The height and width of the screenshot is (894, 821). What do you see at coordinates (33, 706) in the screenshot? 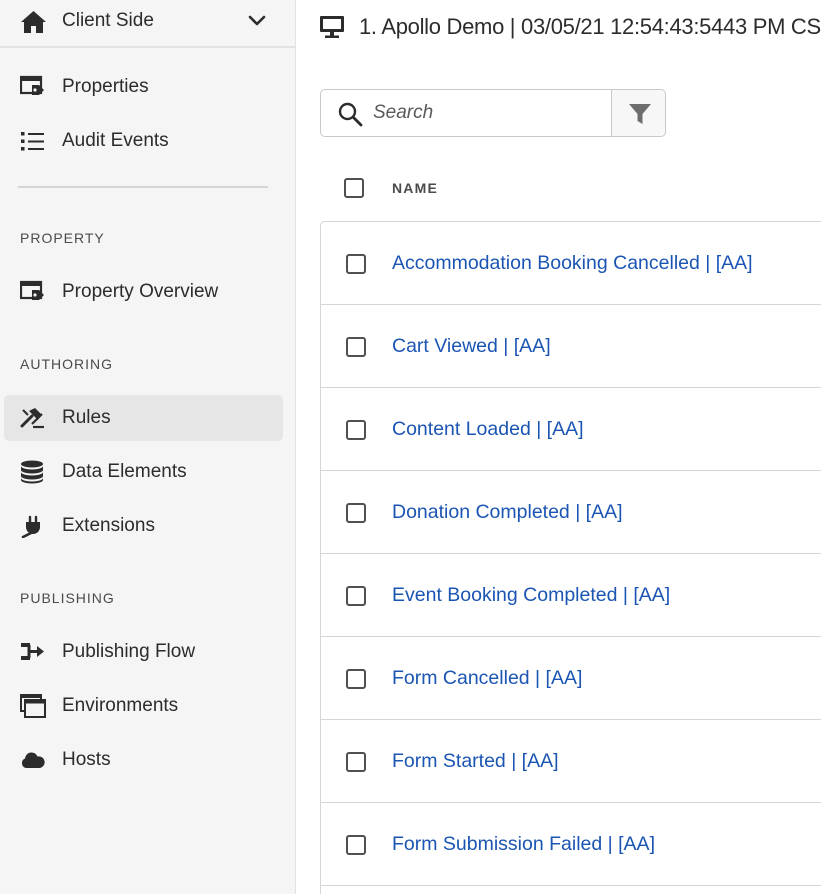
I see `windows-icon` at bounding box center [33, 706].